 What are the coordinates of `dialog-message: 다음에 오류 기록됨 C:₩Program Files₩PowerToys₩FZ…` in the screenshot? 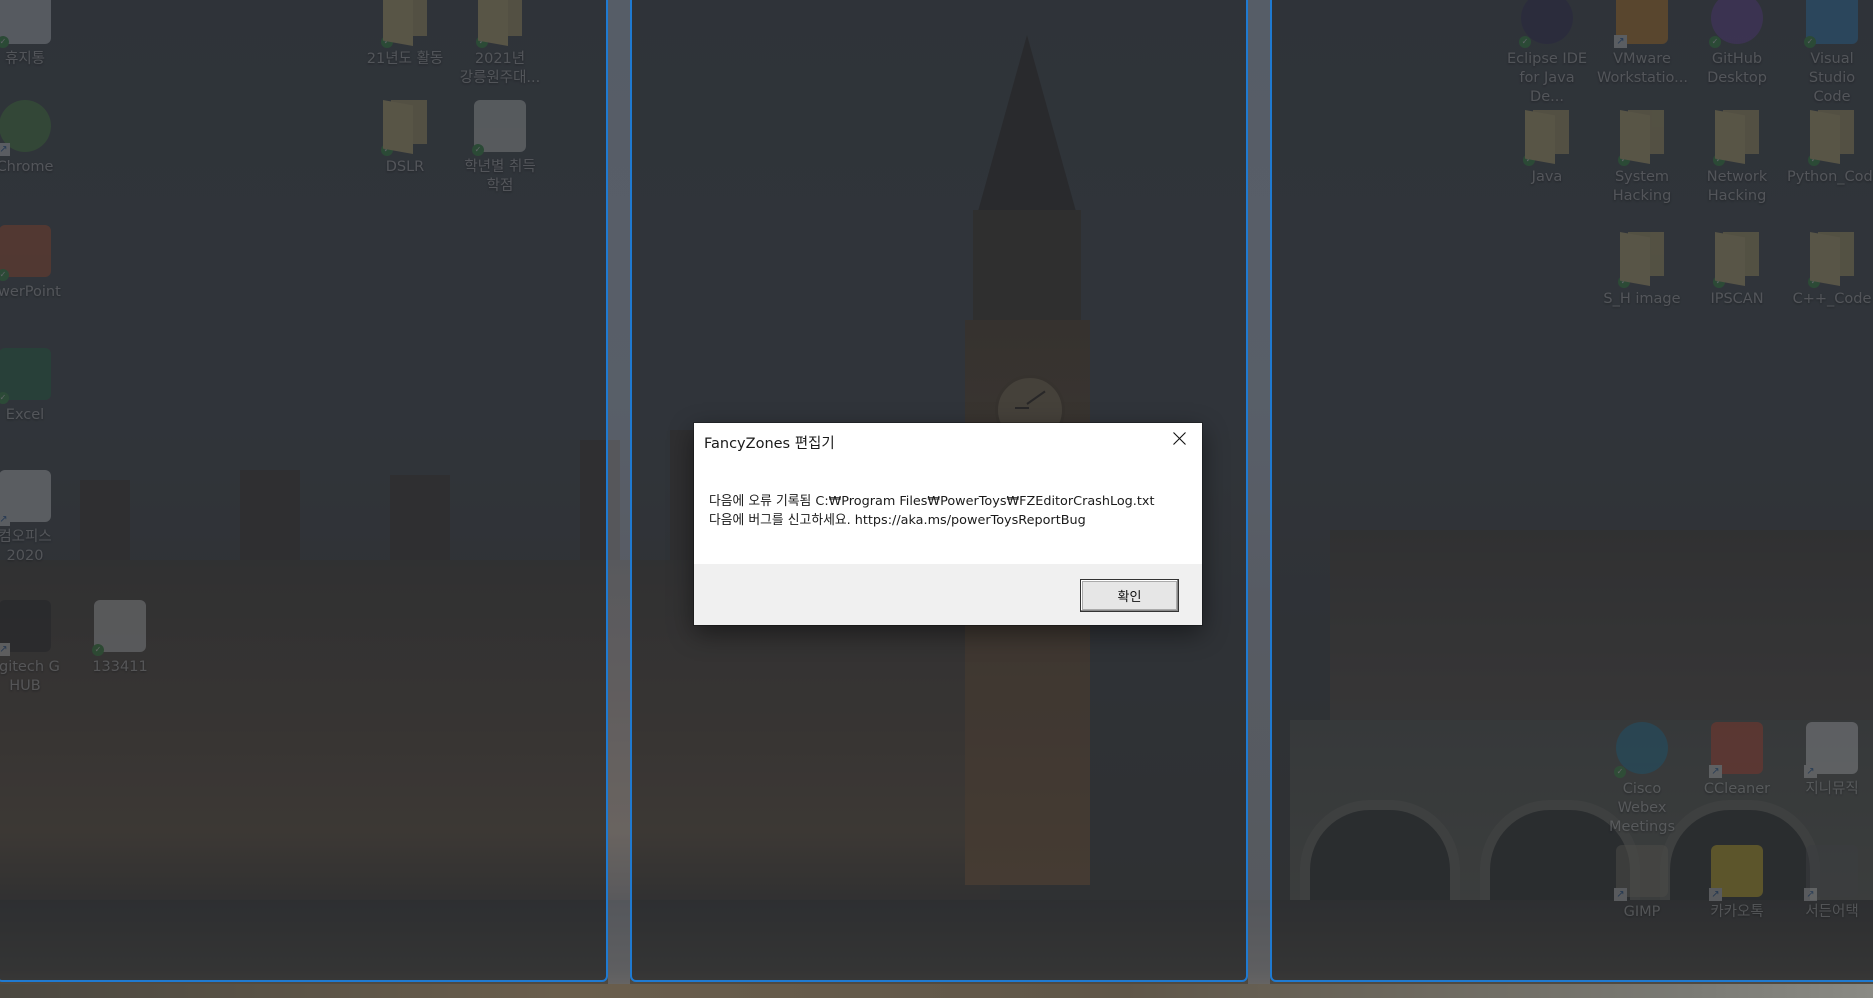 It's located at (932, 511).